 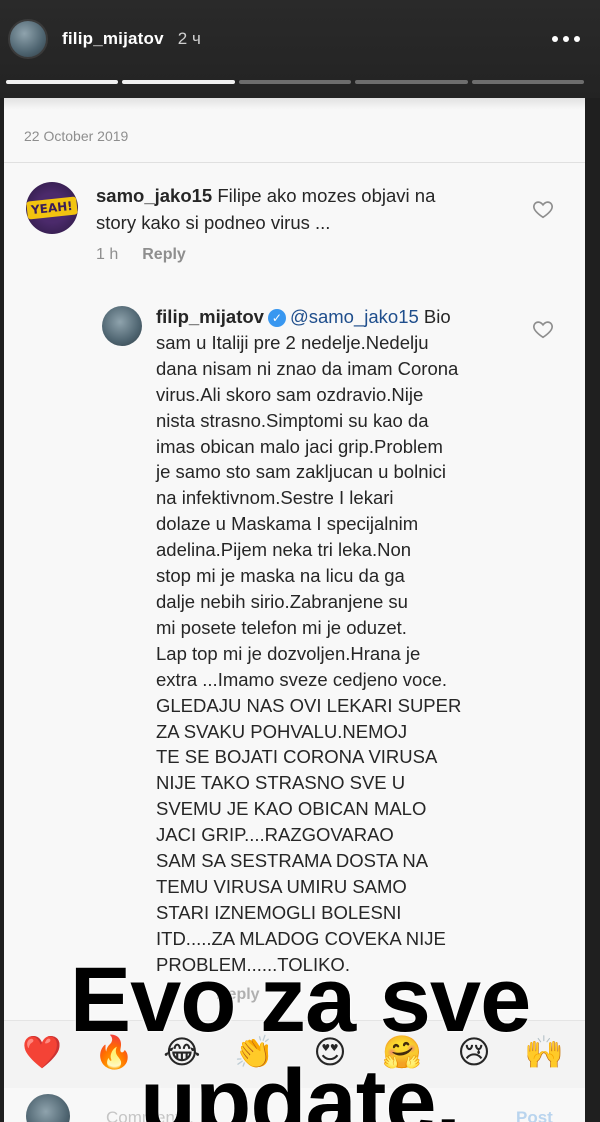 What do you see at coordinates (297, 757) in the screenshot?
I see `reply-text-line: TE SE BOJATI CORONA VIRUSA` at bounding box center [297, 757].